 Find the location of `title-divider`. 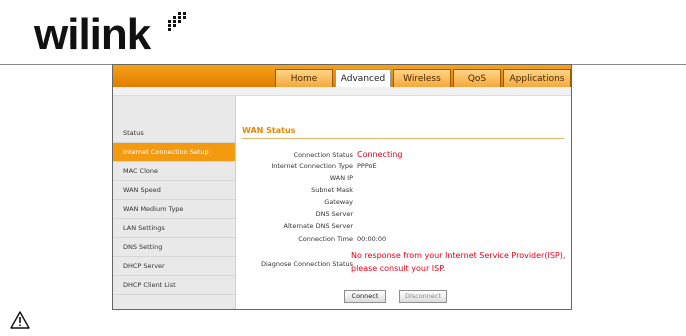

title-divider is located at coordinates (403, 138).